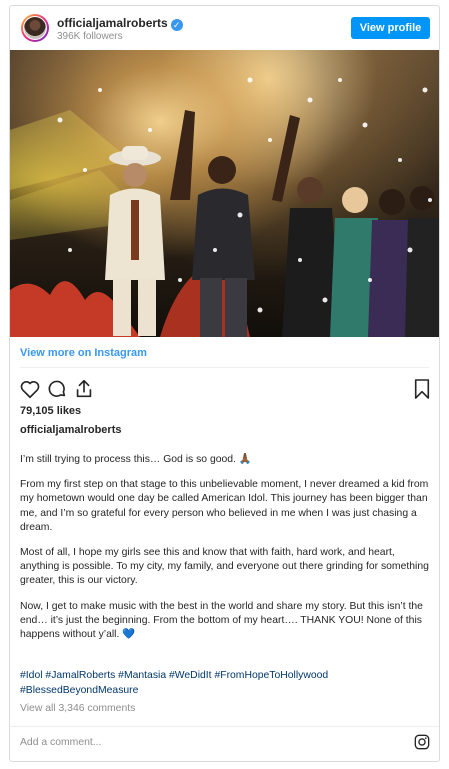 The height and width of the screenshot is (769, 449). Describe the element at coordinates (176, 25) in the screenshot. I see `verified-check-icon: ✓` at that location.